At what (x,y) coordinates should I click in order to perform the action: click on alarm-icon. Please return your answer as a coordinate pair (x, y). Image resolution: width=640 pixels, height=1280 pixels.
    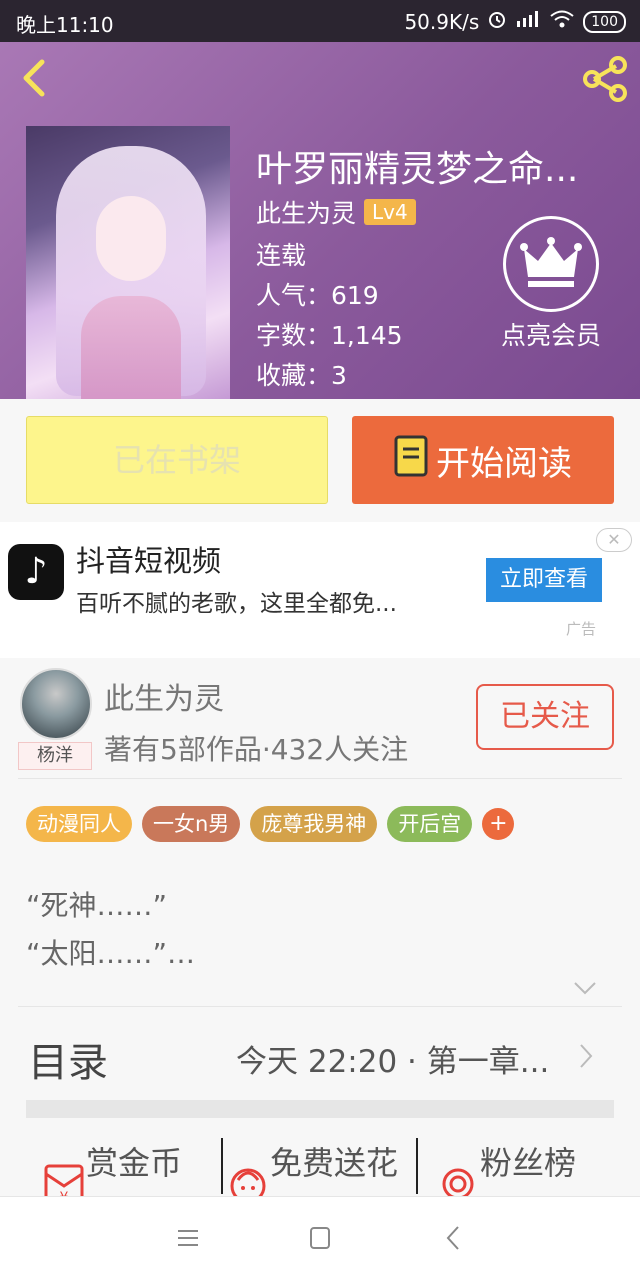
    Looking at the image, I should click on (497, 21).